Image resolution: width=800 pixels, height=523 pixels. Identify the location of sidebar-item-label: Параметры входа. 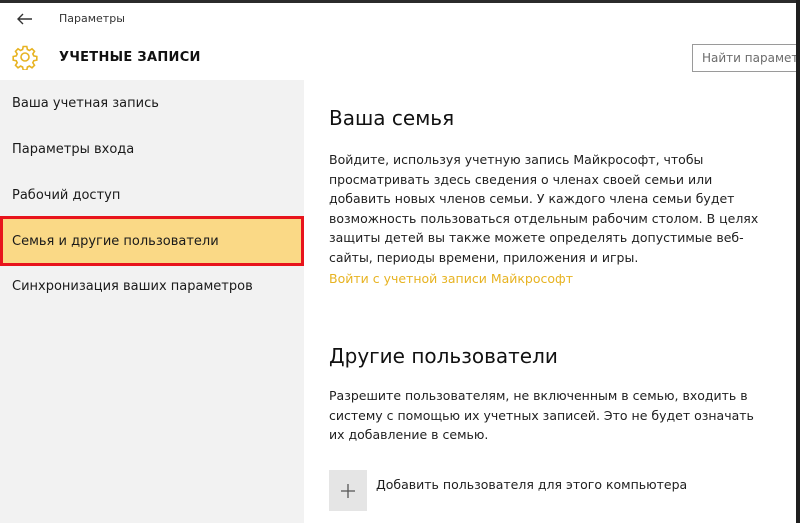
(73, 149).